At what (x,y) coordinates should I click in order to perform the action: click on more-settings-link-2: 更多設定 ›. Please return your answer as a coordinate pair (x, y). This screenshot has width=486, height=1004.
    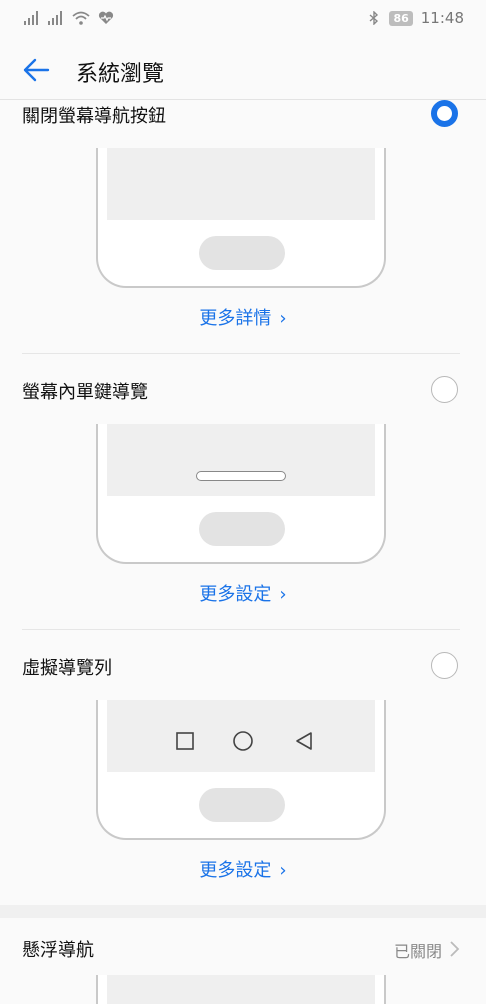
    Looking at the image, I should click on (243, 869).